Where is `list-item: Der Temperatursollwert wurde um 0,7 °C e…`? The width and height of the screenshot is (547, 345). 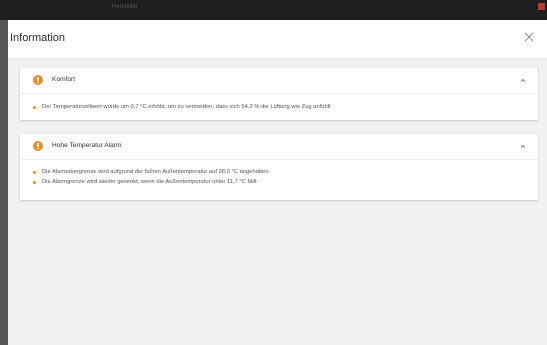 list-item: Der Temperatursollwert wurde um 0,7 °C e… is located at coordinates (182, 107).